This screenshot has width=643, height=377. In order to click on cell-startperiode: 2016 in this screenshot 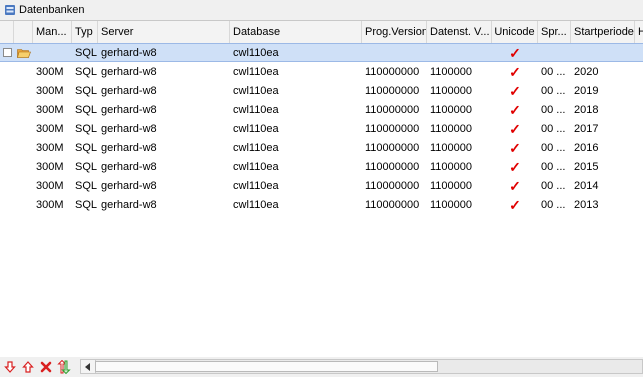, I will do `click(586, 147)`.